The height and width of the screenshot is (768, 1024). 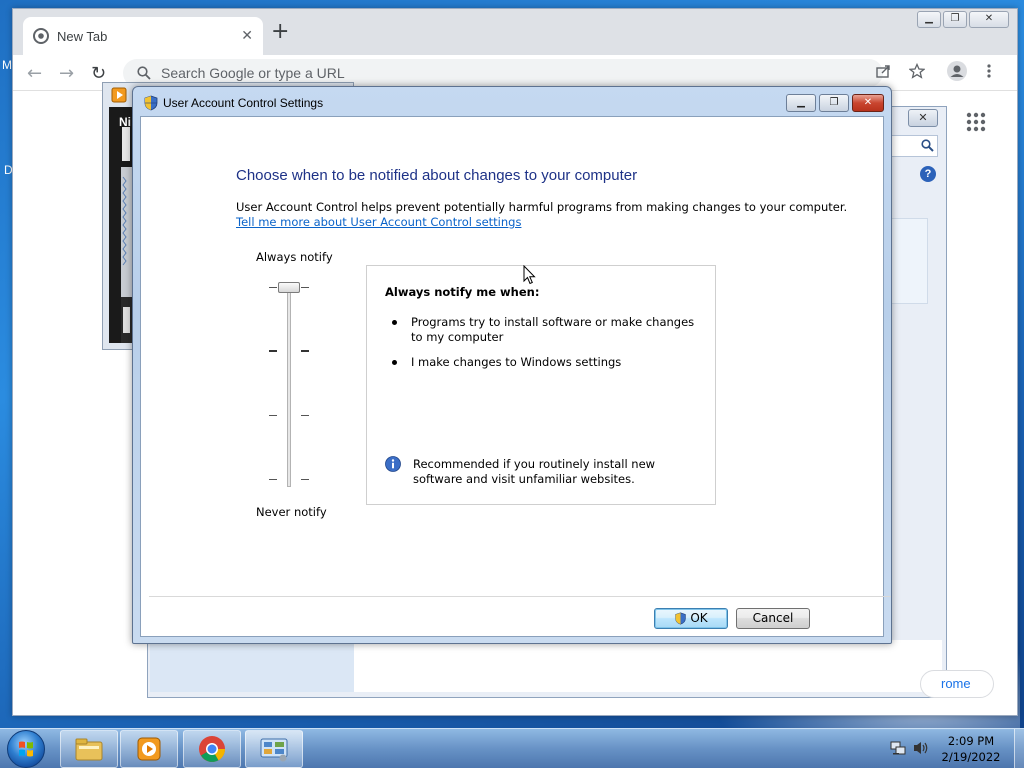 I want to click on slider-top-label: Always notify, so click(x=294, y=257).